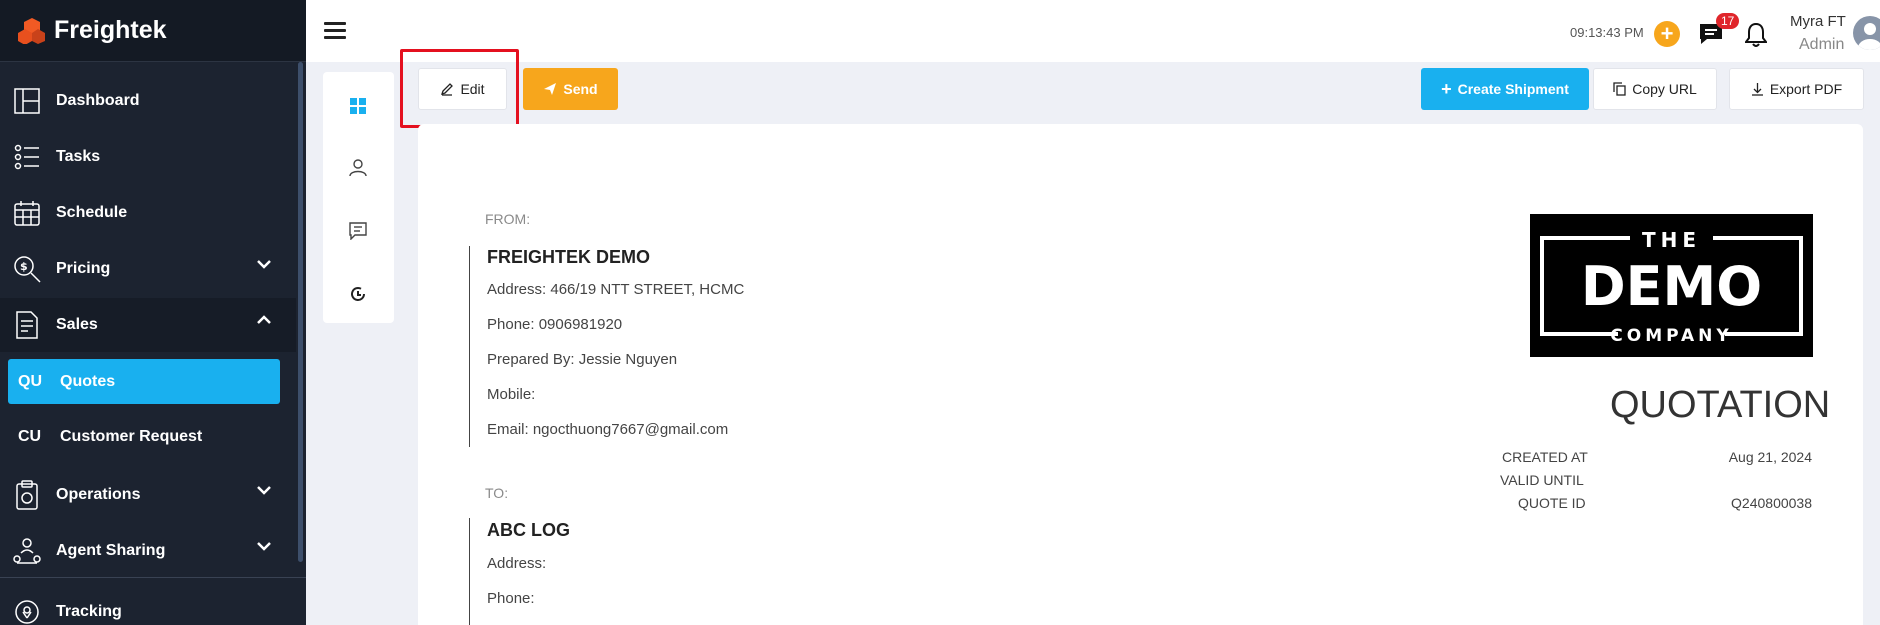 The width and height of the screenshot is (1880, 625). What do you see at coordinates (1866, 33) in the screenshot?
I see `avatar` at bounding box center [1866, 33].